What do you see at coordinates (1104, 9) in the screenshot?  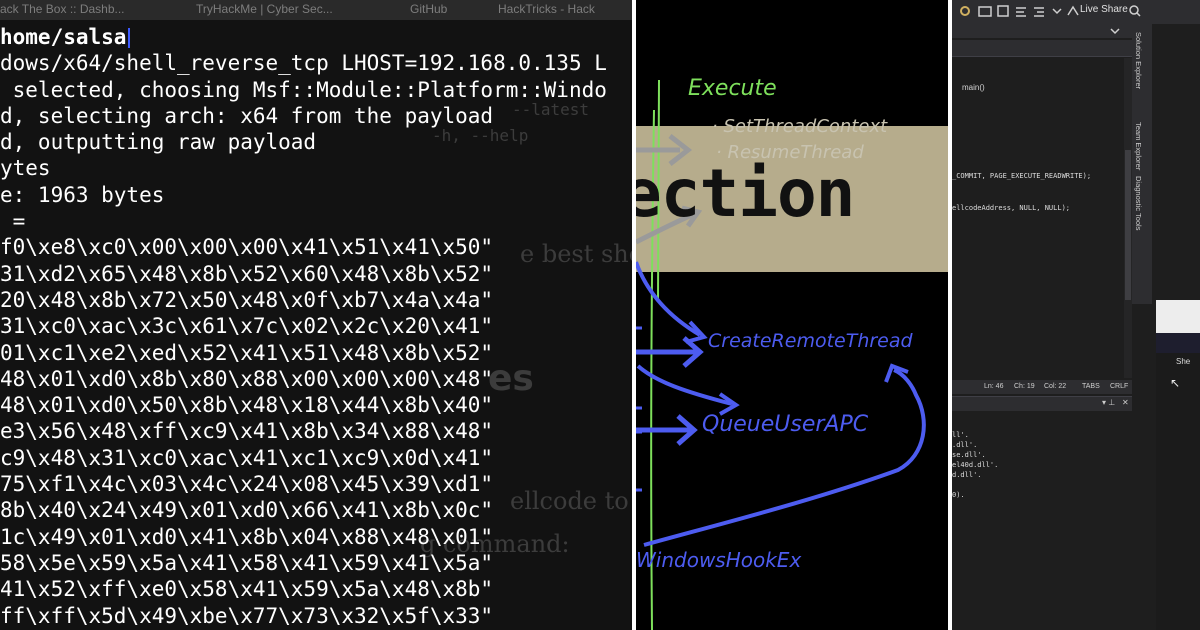 I see `live-share-label: Live Share` at bounding box center [1104, 9].